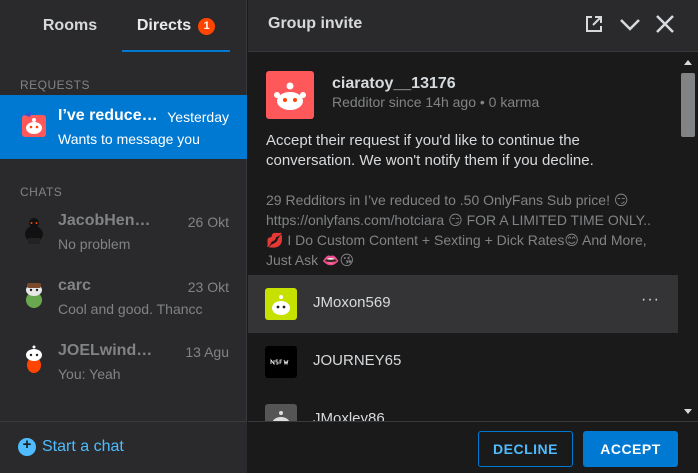 The image size is (698, 473). I want to click on new-chat-icon, so click(27, 446).